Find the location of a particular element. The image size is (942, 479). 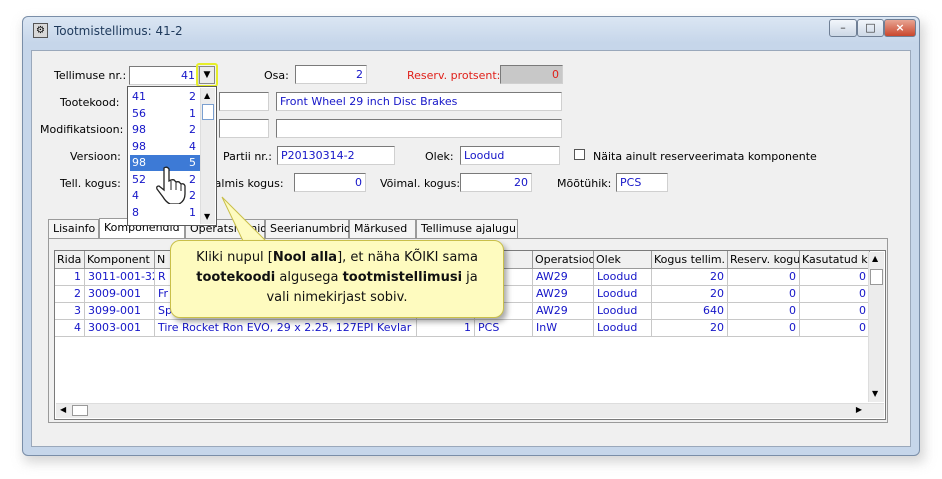

mootuhik-field: PCS is located at coordinates (642, 182).